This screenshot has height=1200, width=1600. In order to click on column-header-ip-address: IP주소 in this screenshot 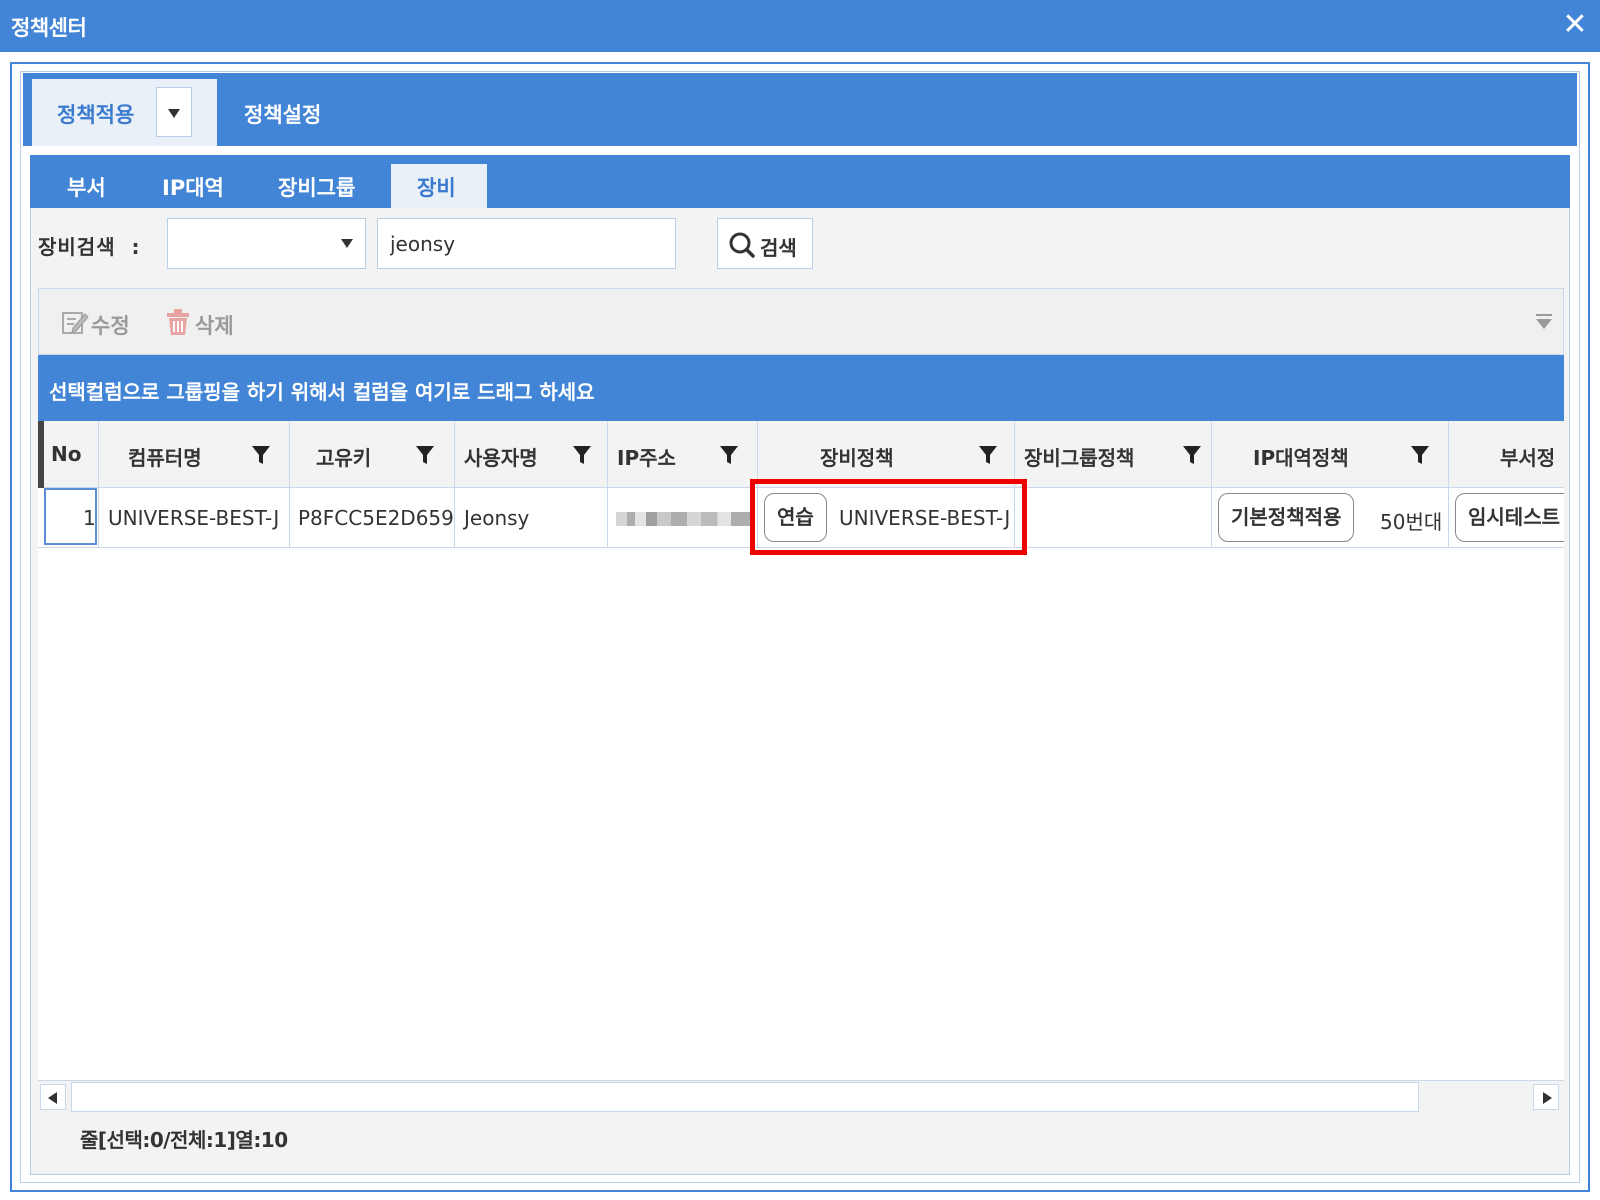, I will do `click(683, 454)`.